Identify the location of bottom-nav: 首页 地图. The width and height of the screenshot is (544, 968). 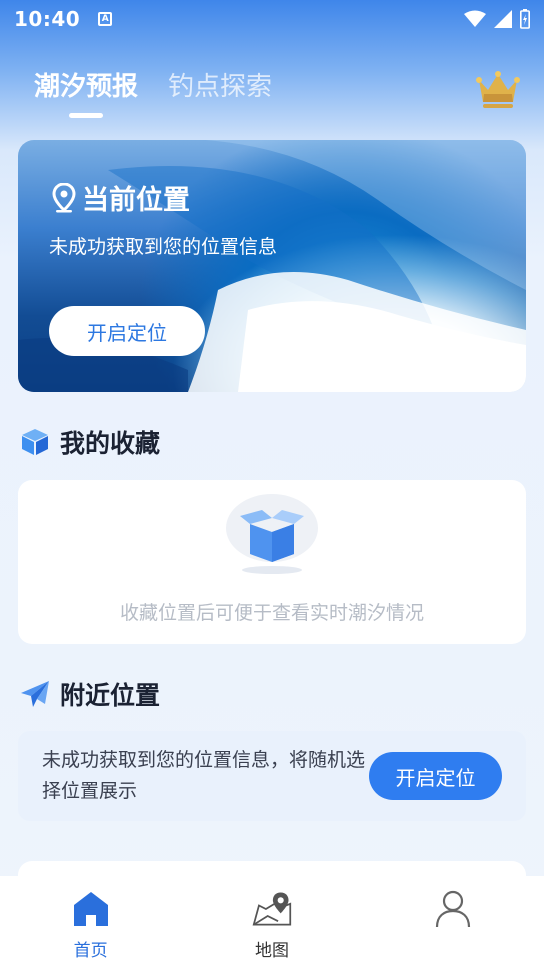
(272, 922).